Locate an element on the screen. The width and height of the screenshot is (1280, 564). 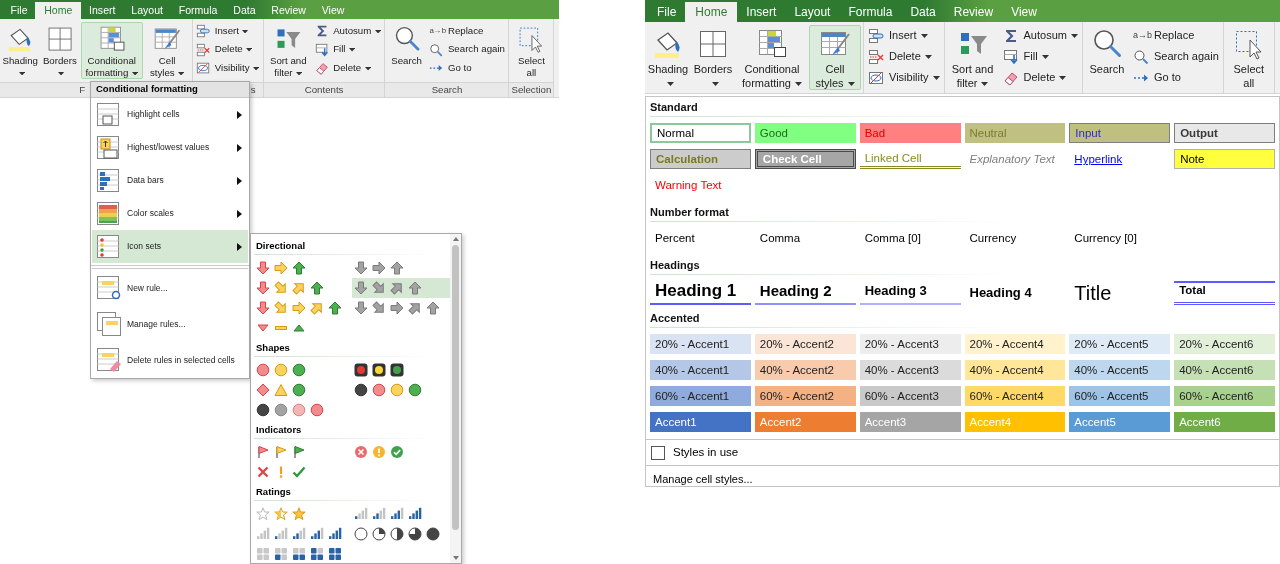
menu-item: Highlight cells is located at coordinates (170, 114).